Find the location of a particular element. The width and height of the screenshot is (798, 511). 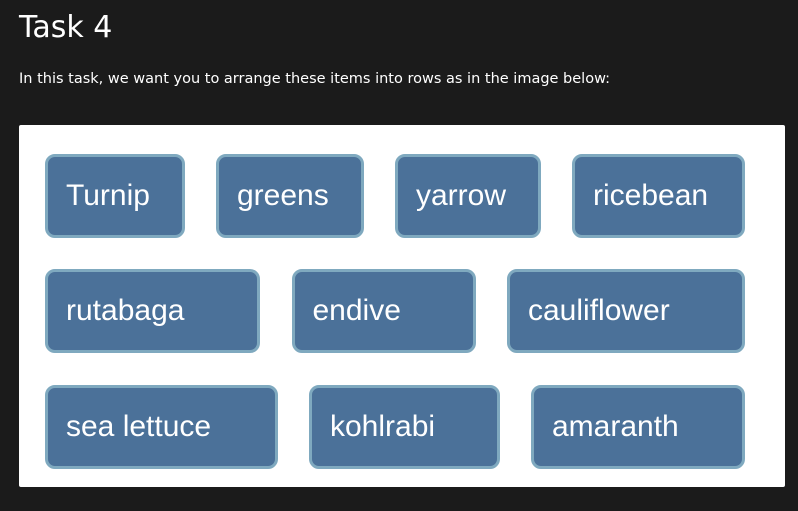

items-row-2: rutabaga endive cauliflower is located at coordinates (395, 311).